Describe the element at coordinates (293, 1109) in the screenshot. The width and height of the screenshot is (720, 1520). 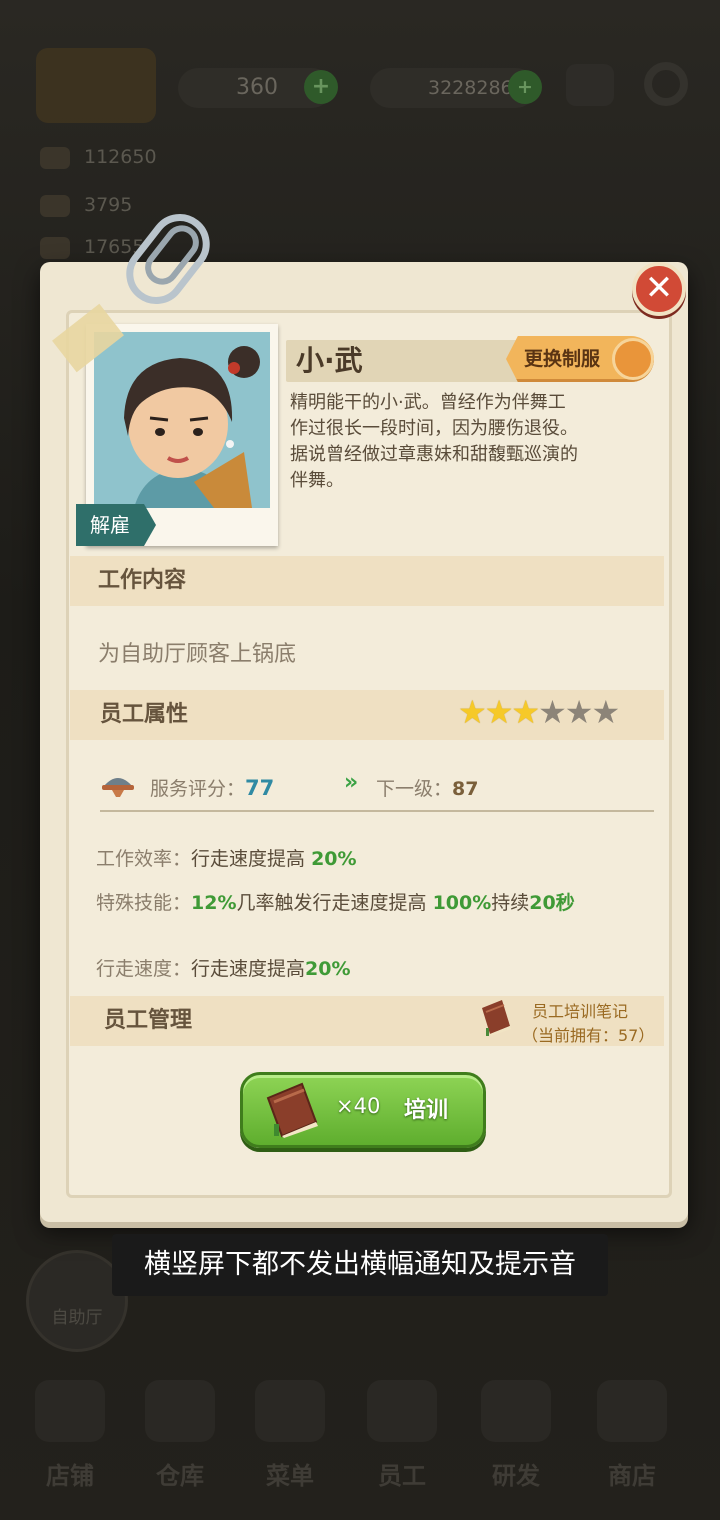
I see `training-book-icon` at that location.